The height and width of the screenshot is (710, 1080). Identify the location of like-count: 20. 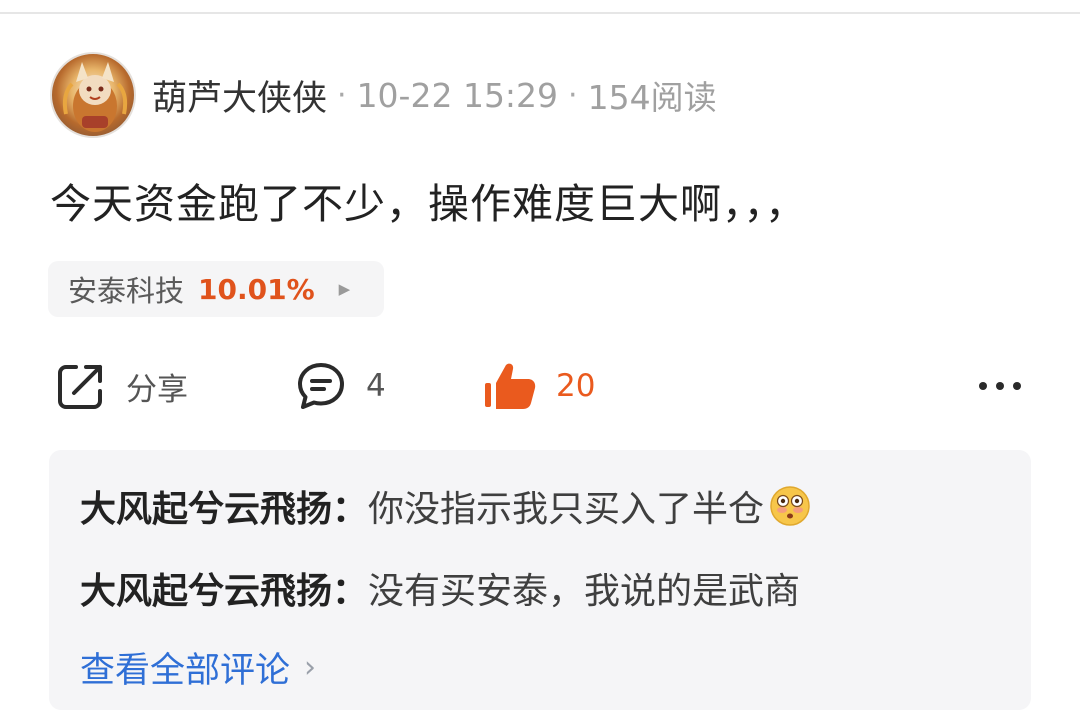
(576, 386).